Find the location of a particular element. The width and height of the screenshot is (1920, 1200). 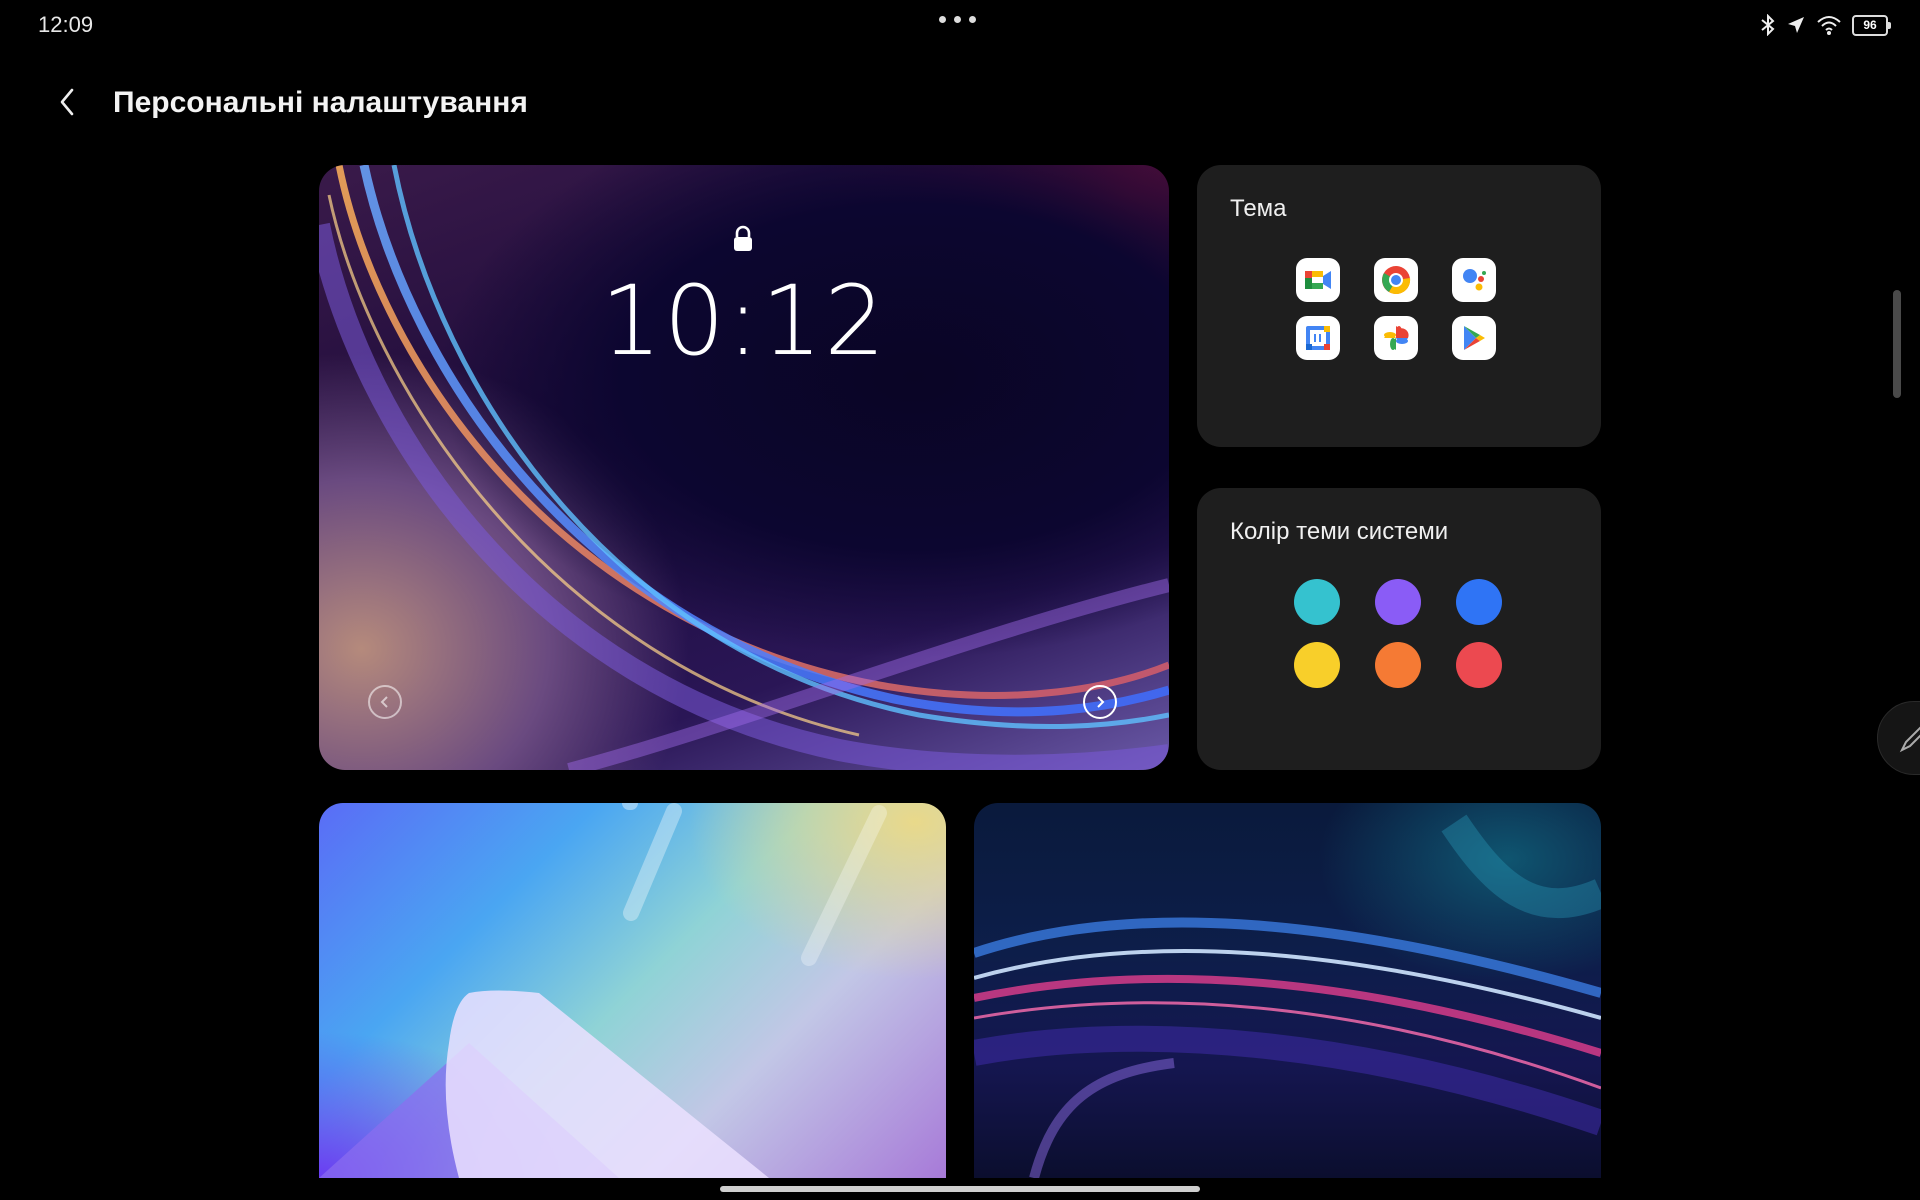

scrollbar is located at coordinates (1897, 344).